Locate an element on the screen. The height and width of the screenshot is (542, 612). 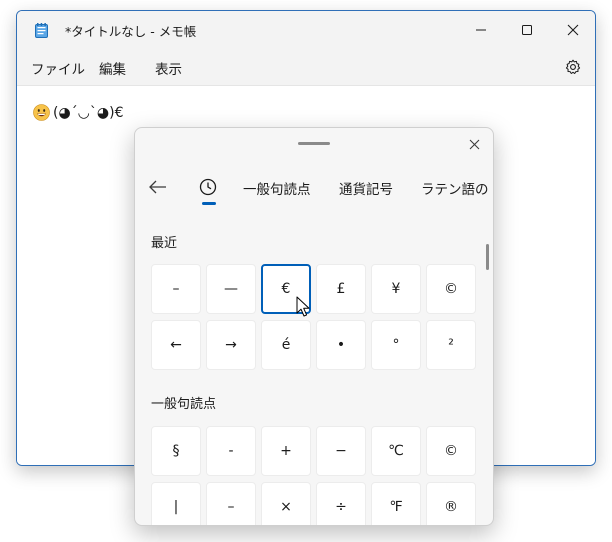
menu-file: ファイル is located at coordinates (58, 68).